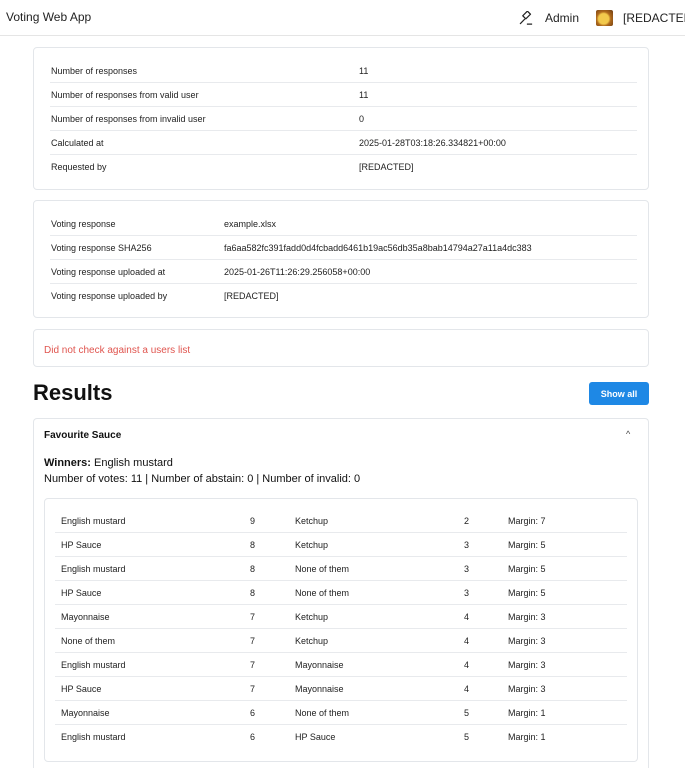 Image resolution: width=685 pixels, height=768 pixels. I want to click on table-row: Mayonnaise 7 Ketchup 4 Margin: 3, so click(341, 617).